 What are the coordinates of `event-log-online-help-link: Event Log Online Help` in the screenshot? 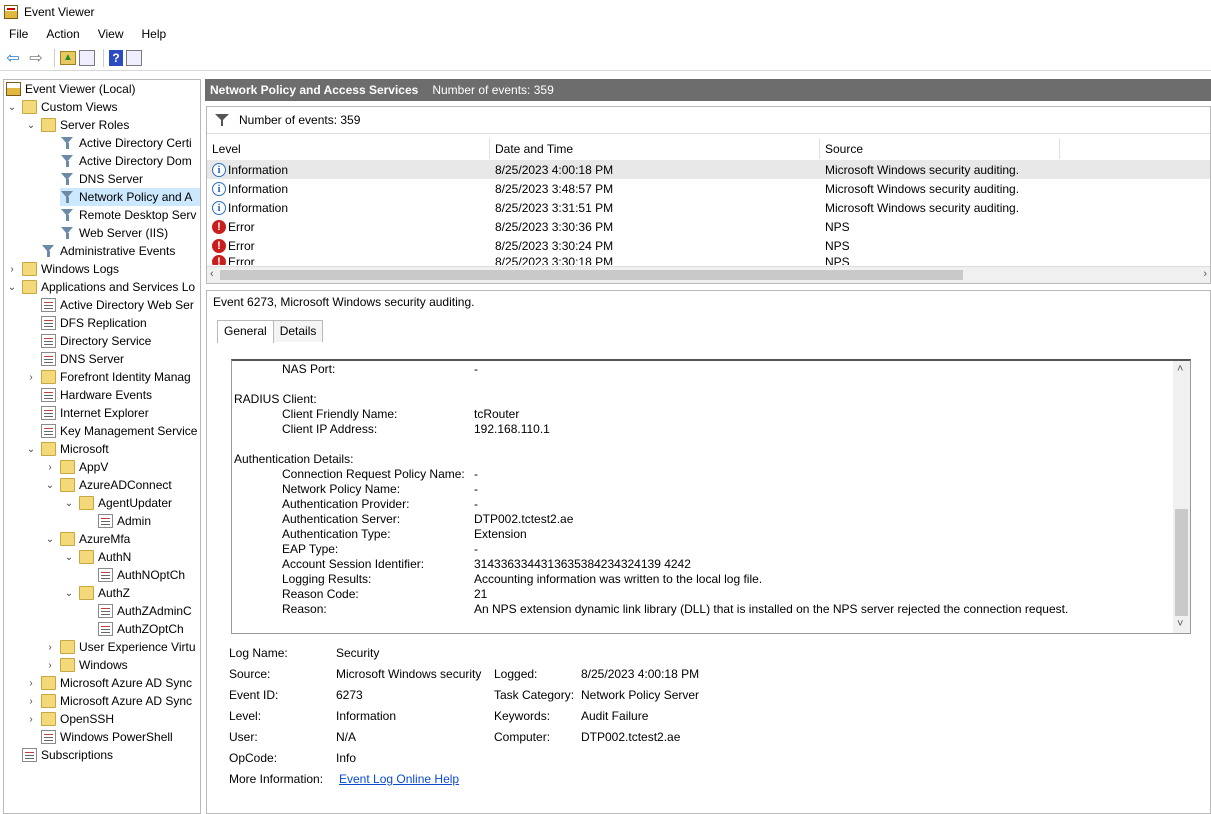 It's located at (399, 779).